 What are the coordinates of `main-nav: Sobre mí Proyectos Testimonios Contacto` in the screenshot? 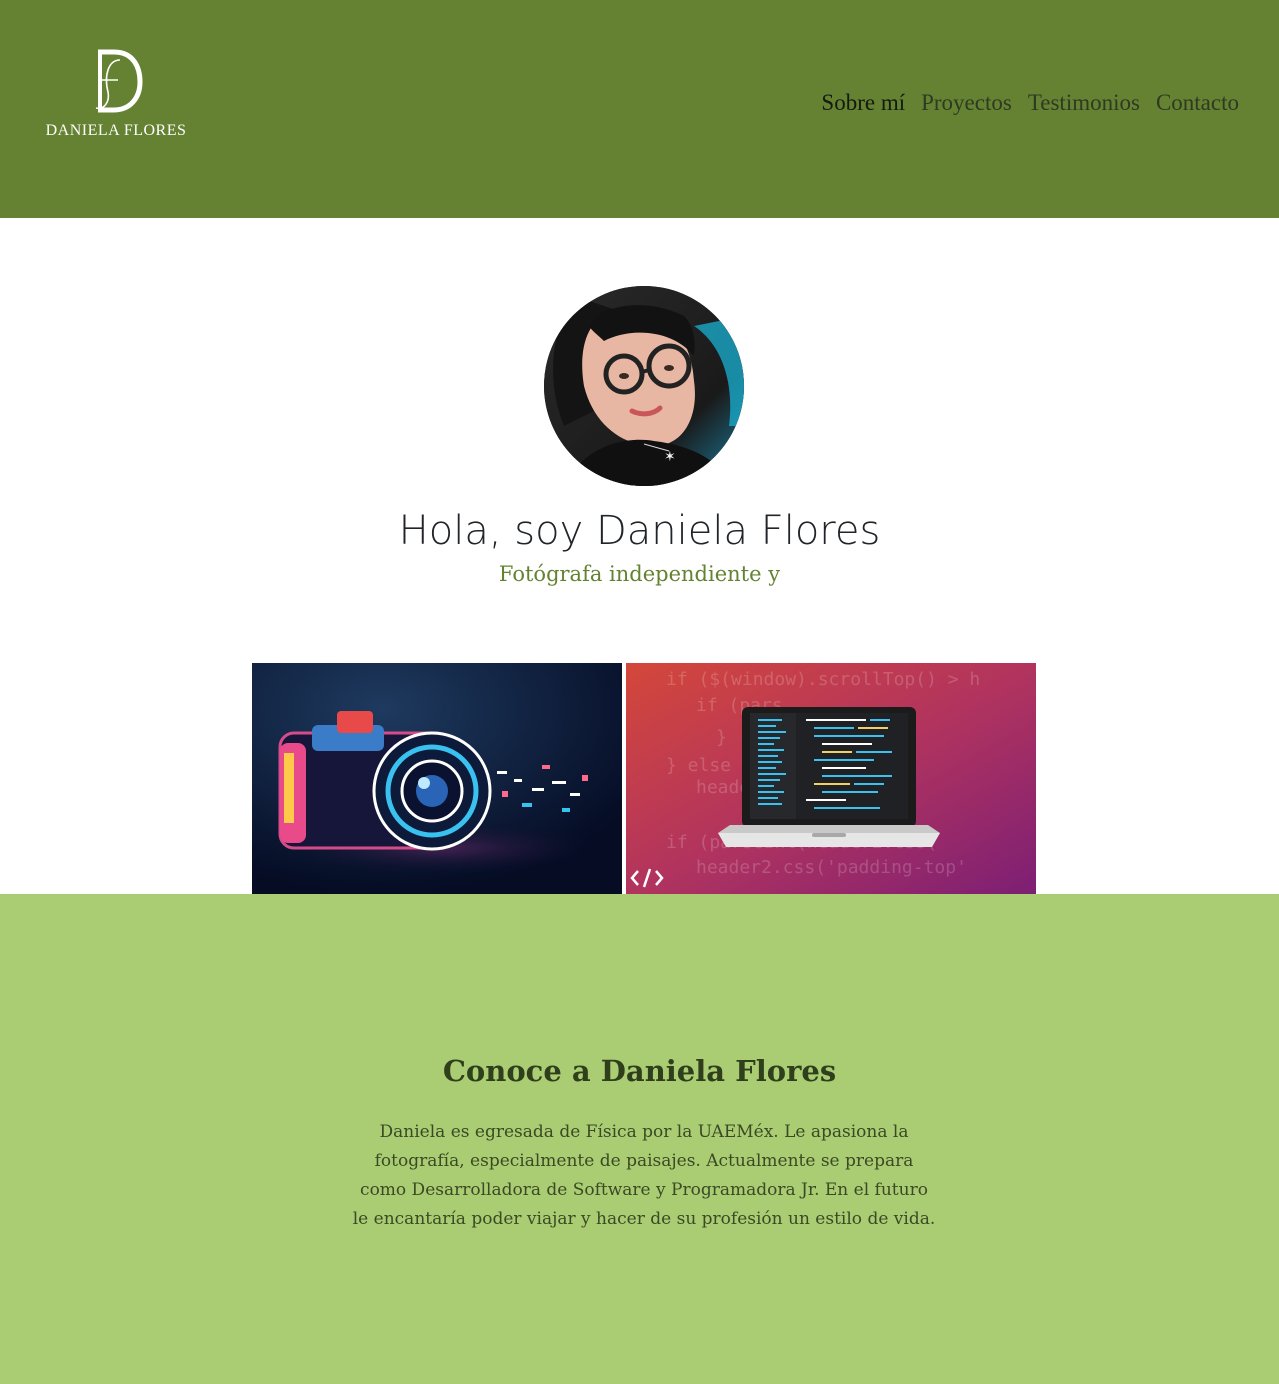 It's located at (1030, 103).